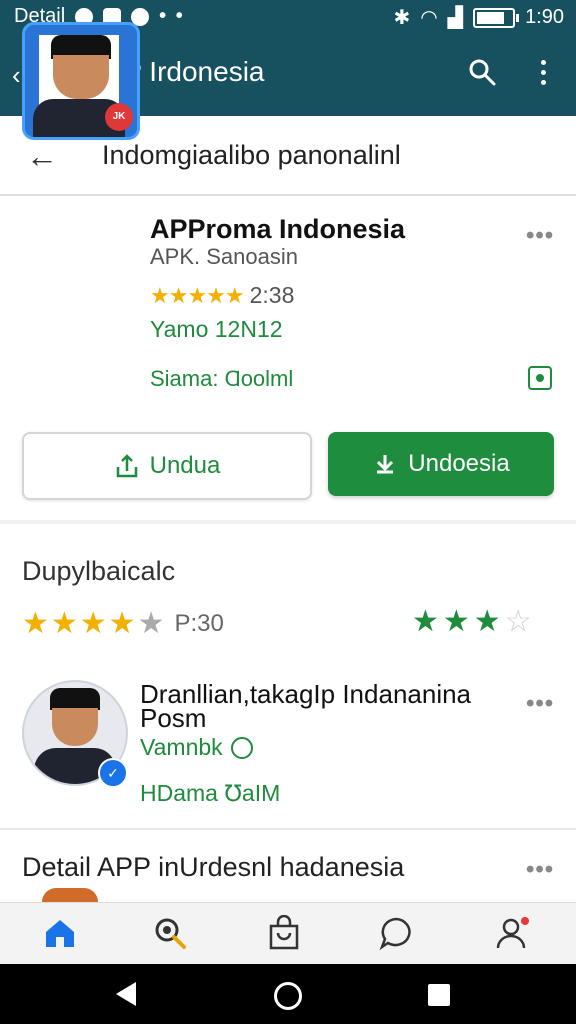 This screenshot has height=1024, width=576. What do you see at coordinates (306, 706) in the screenshot?
I see `developer-name: Dranllian,takagIp Indananina Posm` at bounding box center [306, 706].